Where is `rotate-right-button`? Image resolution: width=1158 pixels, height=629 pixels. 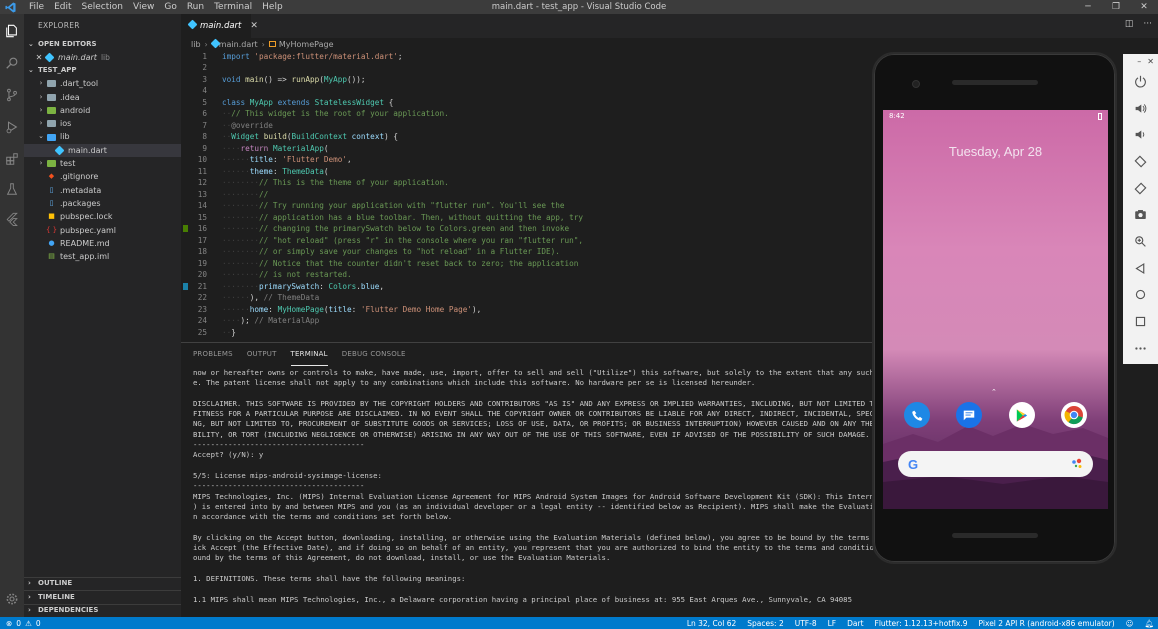
rotate-right-button is located at coordinates (1140, 188).